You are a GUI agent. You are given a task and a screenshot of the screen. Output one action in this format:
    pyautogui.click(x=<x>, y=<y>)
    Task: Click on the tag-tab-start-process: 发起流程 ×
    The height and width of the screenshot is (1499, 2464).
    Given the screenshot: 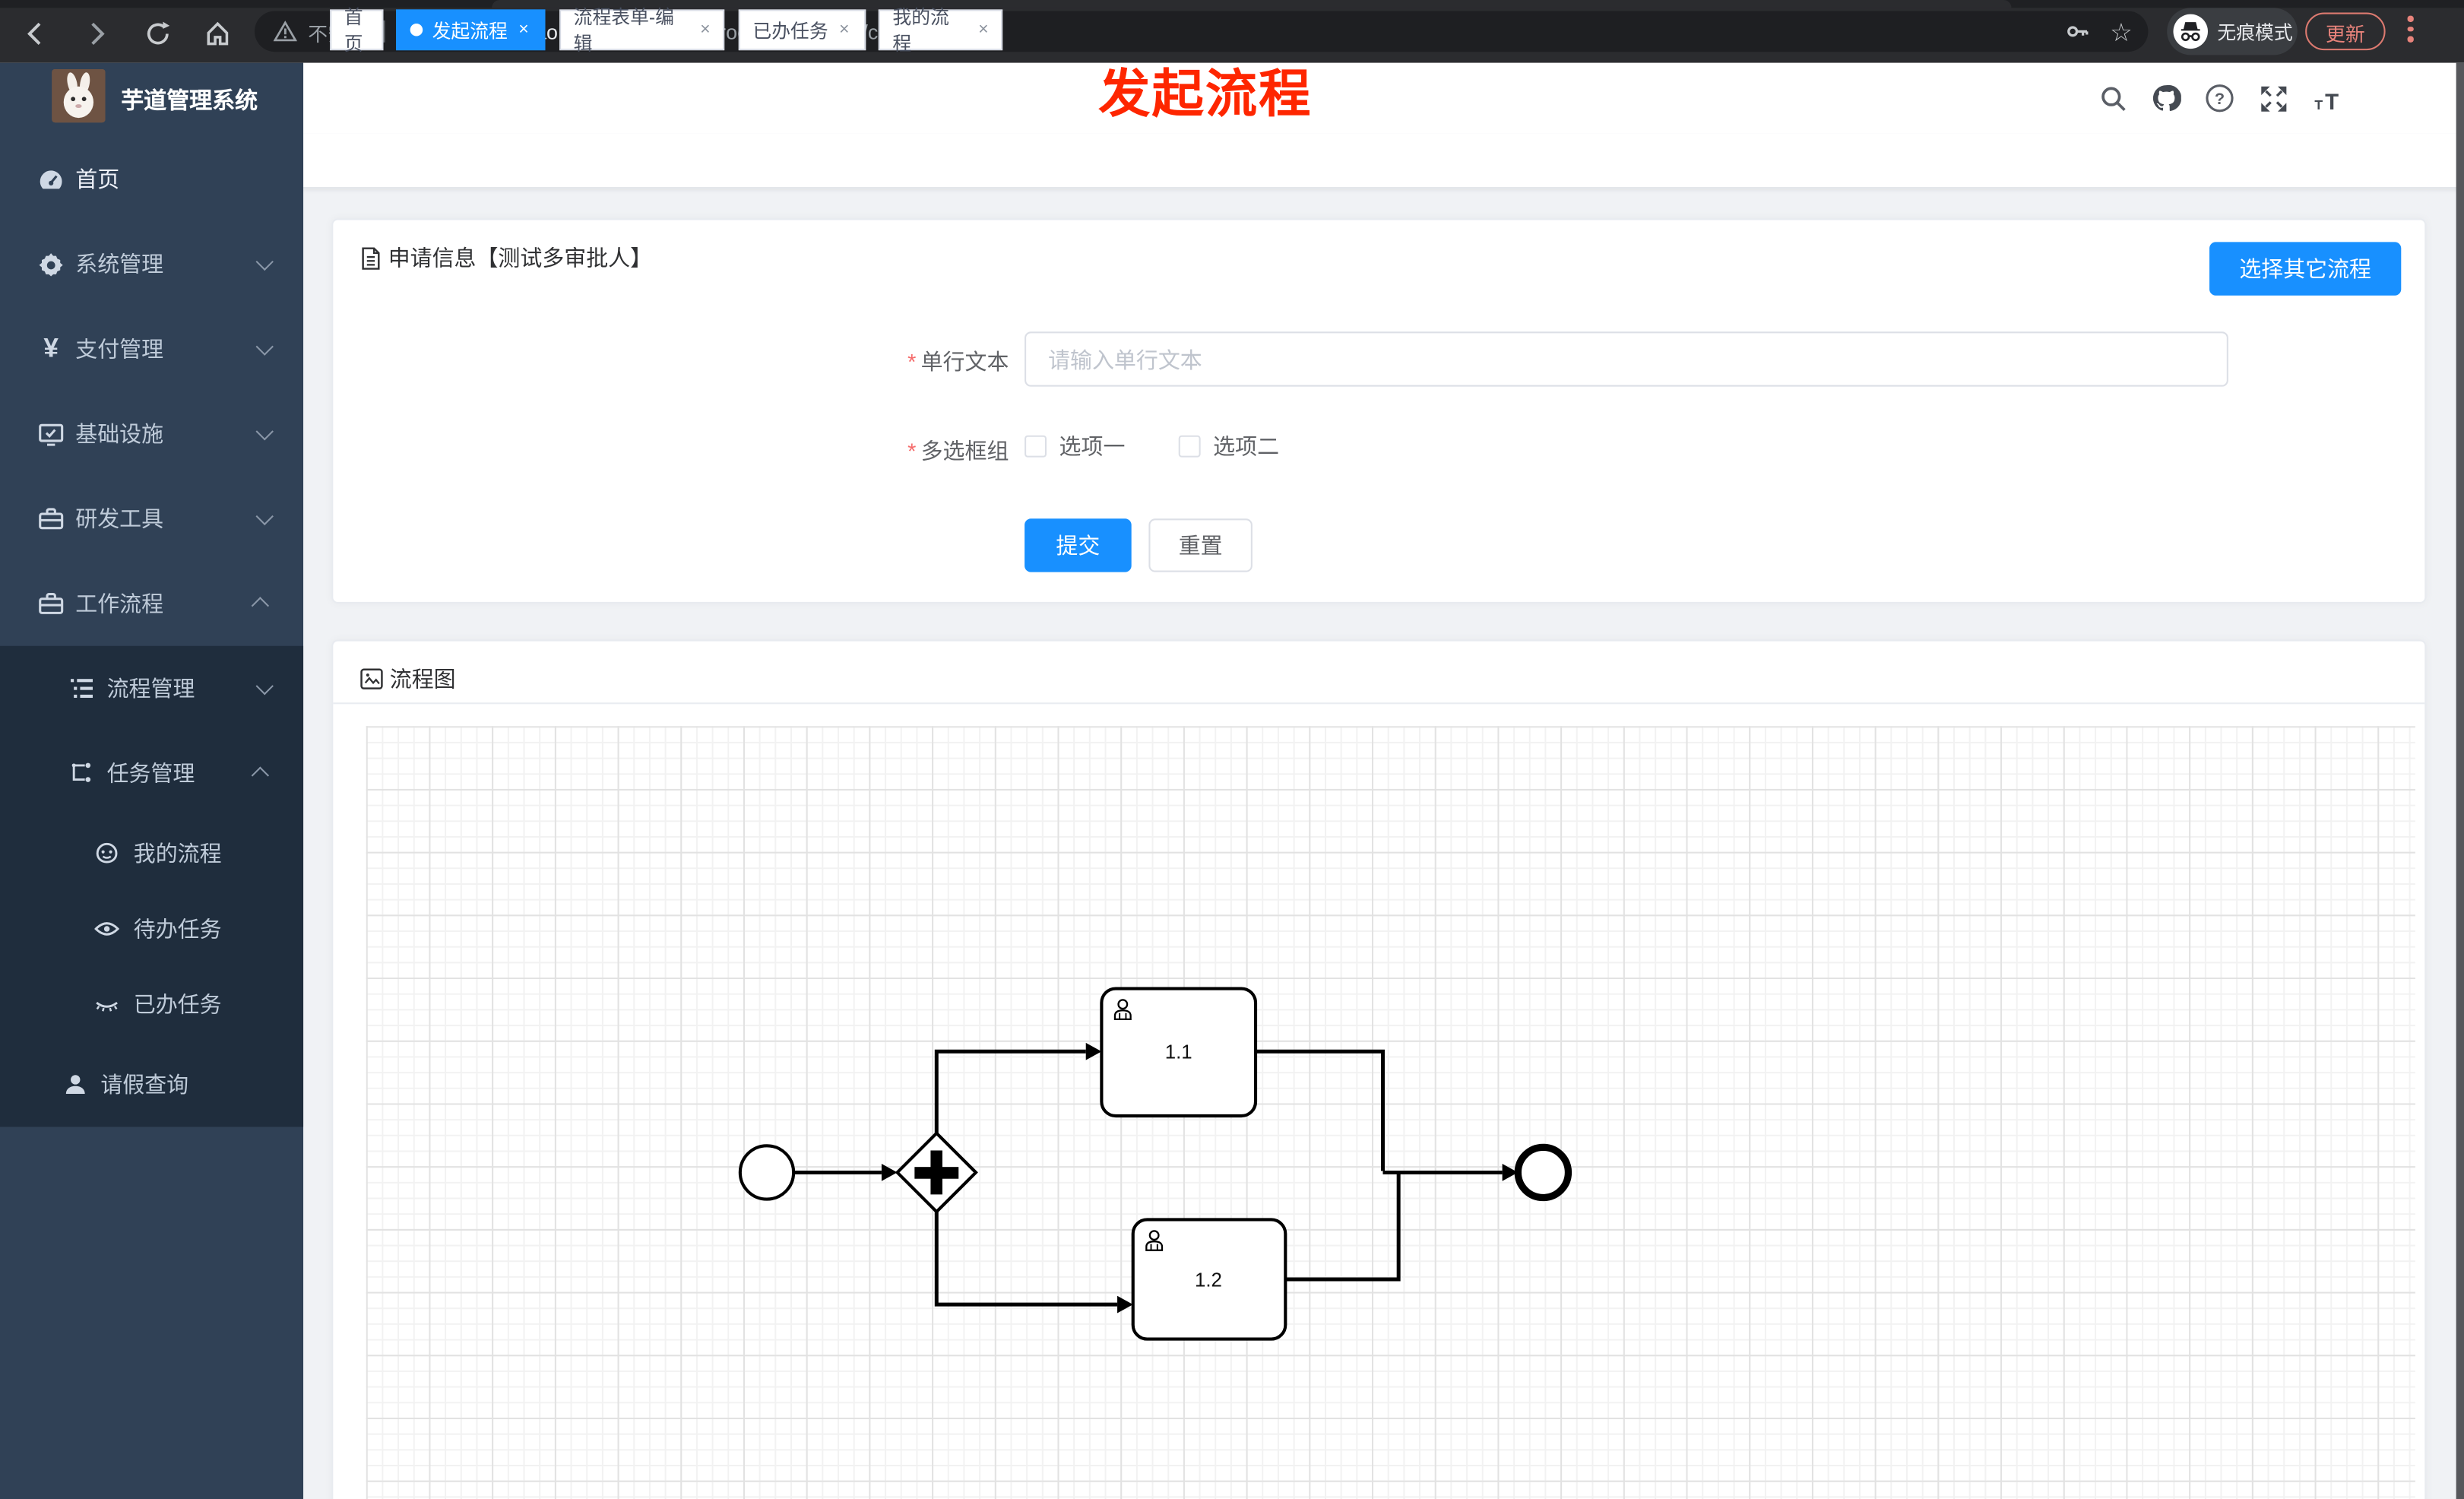 What is the action you would take?
    pyautogui.click(x=471, y=30)
    